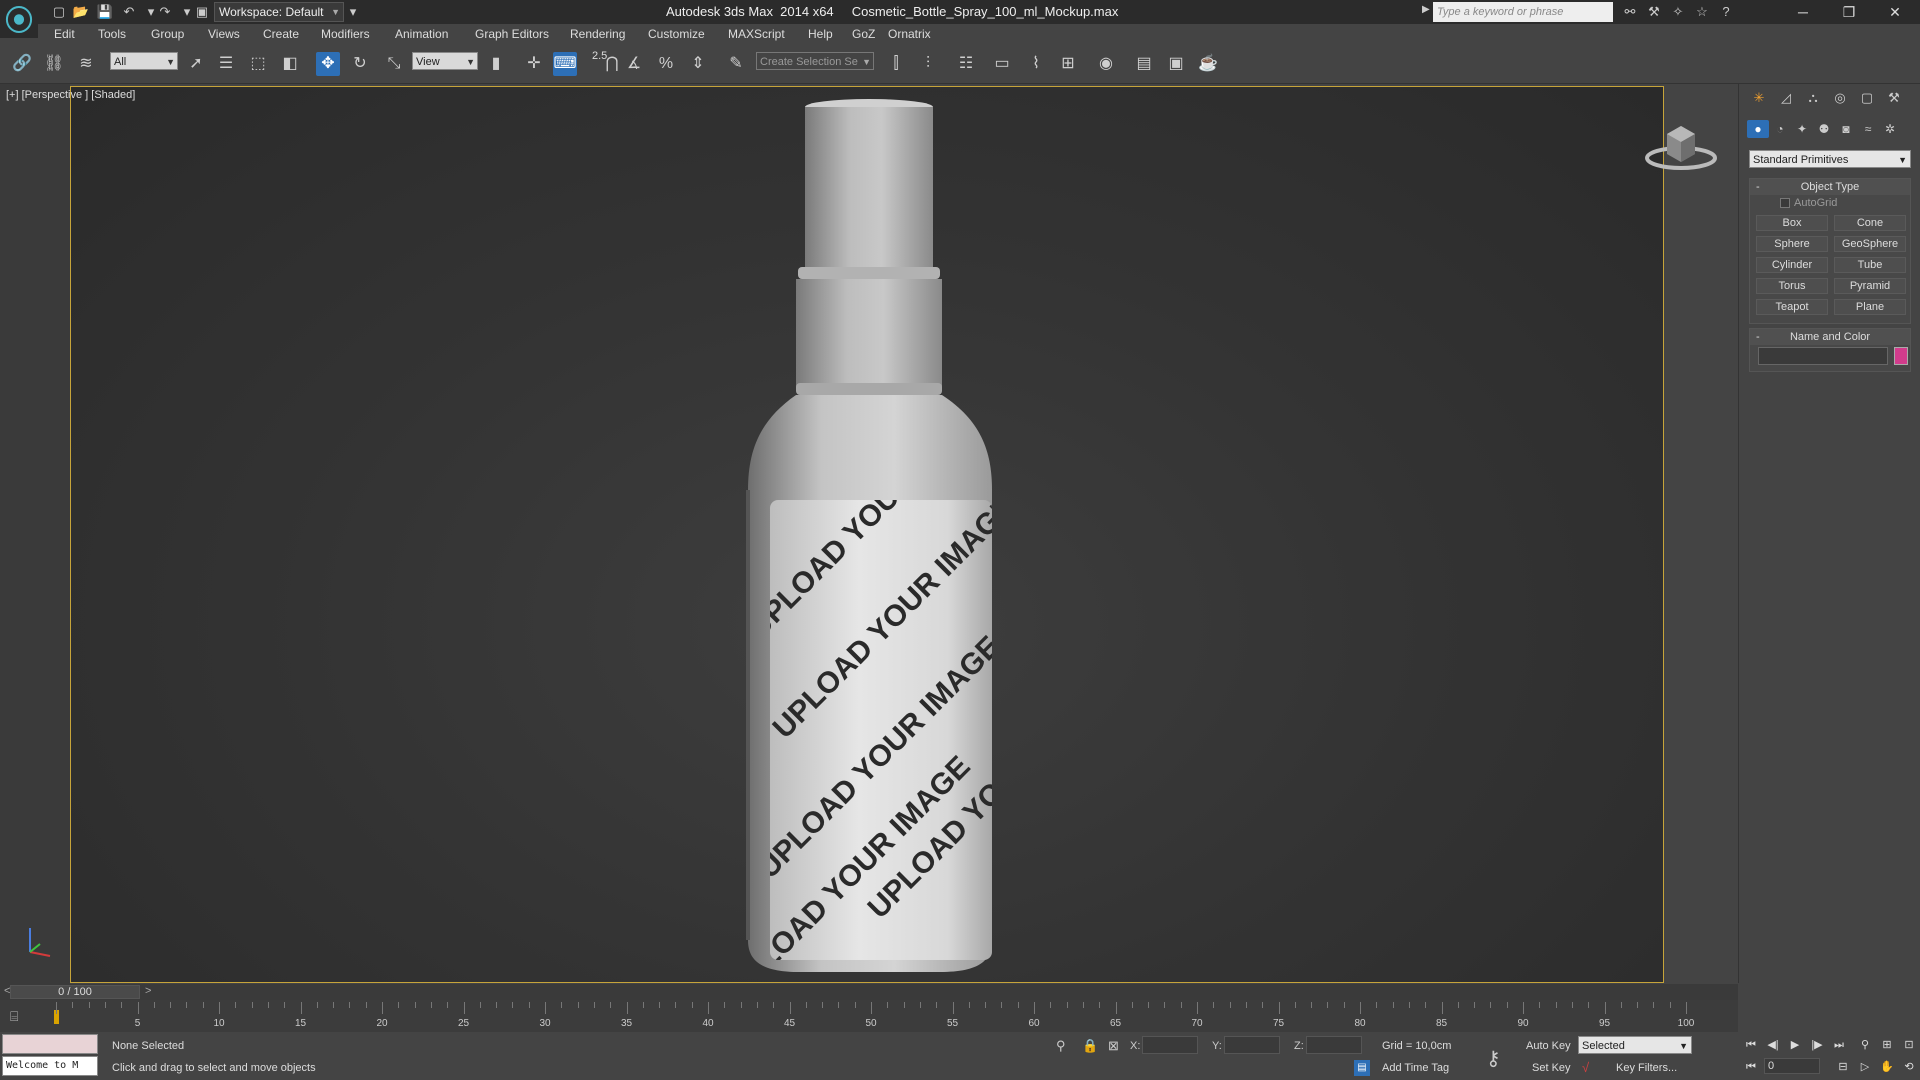 This screenshot has width=1920, height=1080. What do you see at coordinates (144, 61) in the screenshot?
I see `selection-filter-dropdown: All ▼` at bounding box center [144, 61].